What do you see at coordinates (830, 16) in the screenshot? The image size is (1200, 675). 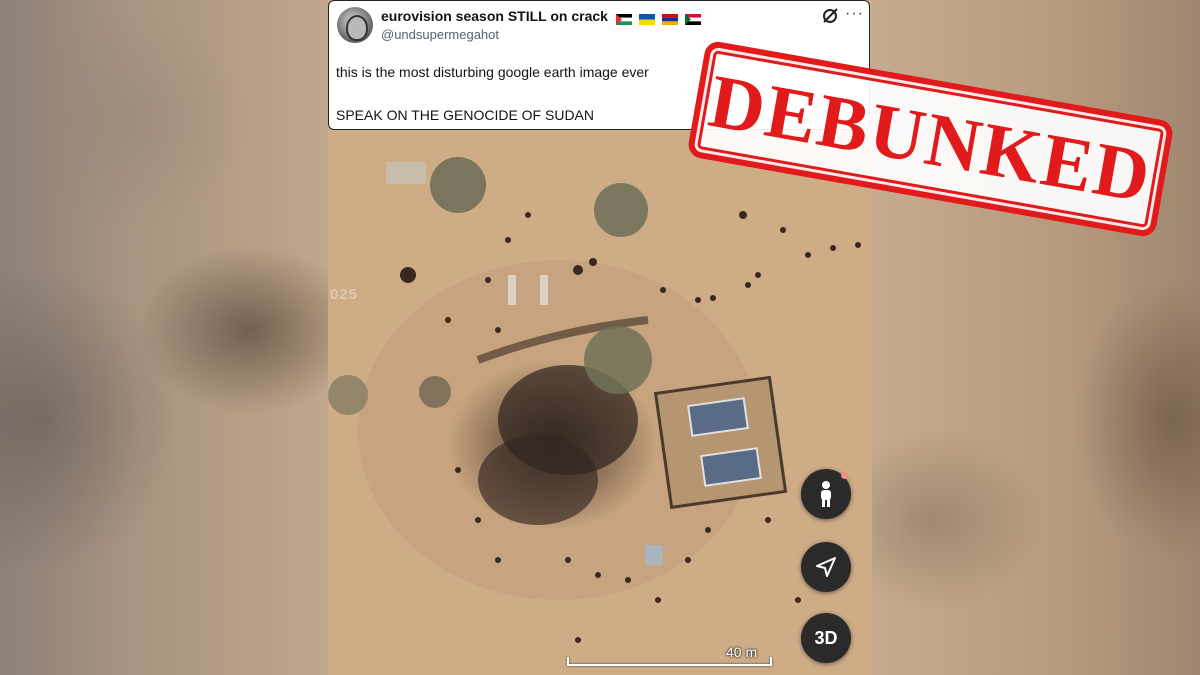 I see `grok-icon` at bounding box center [830, 16].